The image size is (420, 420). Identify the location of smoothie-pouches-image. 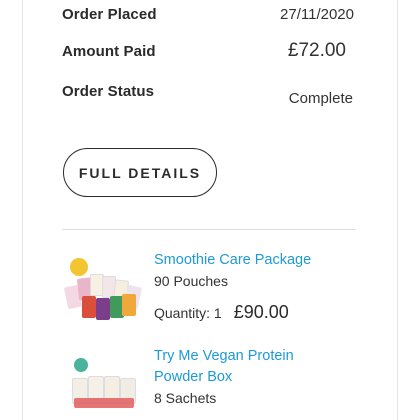
(103, 288).